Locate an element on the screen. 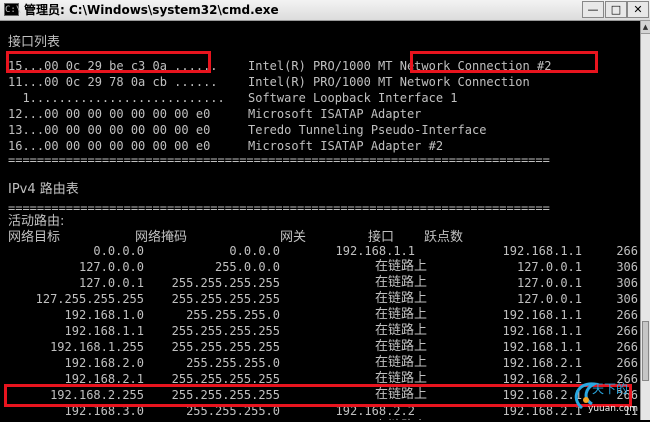 The image size is (650, 422). ipv4-route-table-heading: IPv4 路由表 is located at coordinates (43, 189).